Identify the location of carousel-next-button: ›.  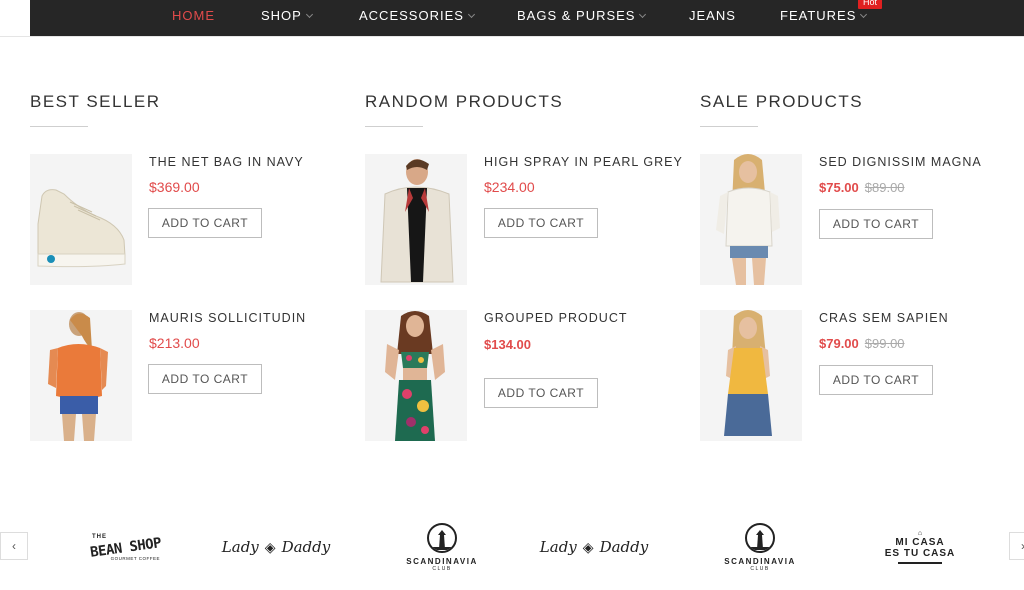
(1016, 546).